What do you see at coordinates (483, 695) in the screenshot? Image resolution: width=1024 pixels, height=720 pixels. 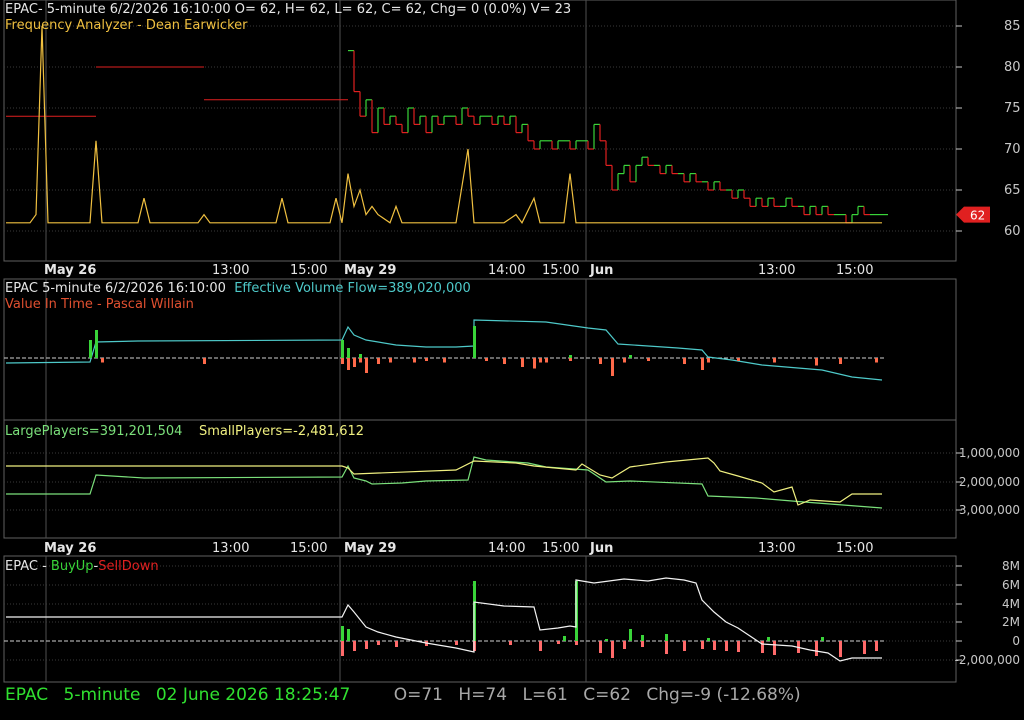 I see `footer-high: H=74` at bounding box center [483, 695].